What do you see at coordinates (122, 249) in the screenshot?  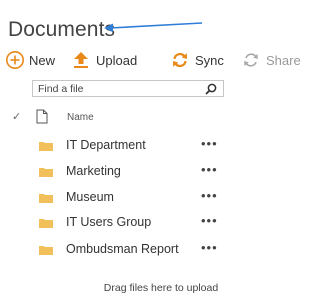 I see `item-name: Ombudsman Report` at bounding box center [122, 249].